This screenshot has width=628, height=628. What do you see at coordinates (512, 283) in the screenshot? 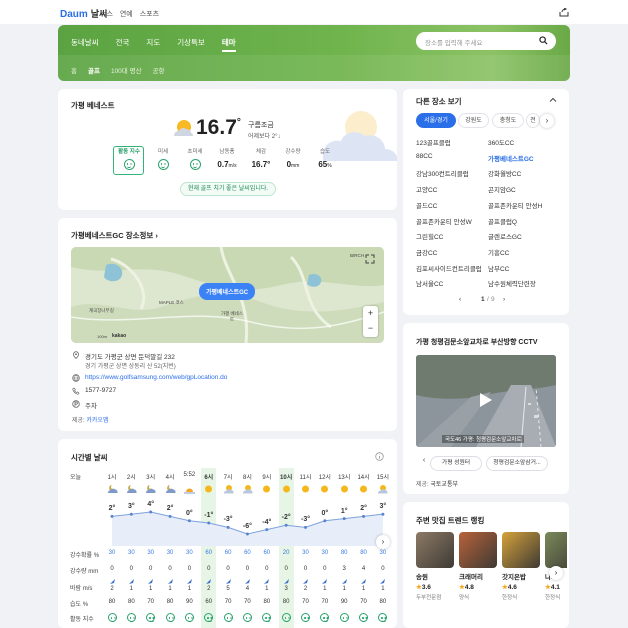
I see `place-item: 남수원체력단련장` at bounding box center [512, 283].